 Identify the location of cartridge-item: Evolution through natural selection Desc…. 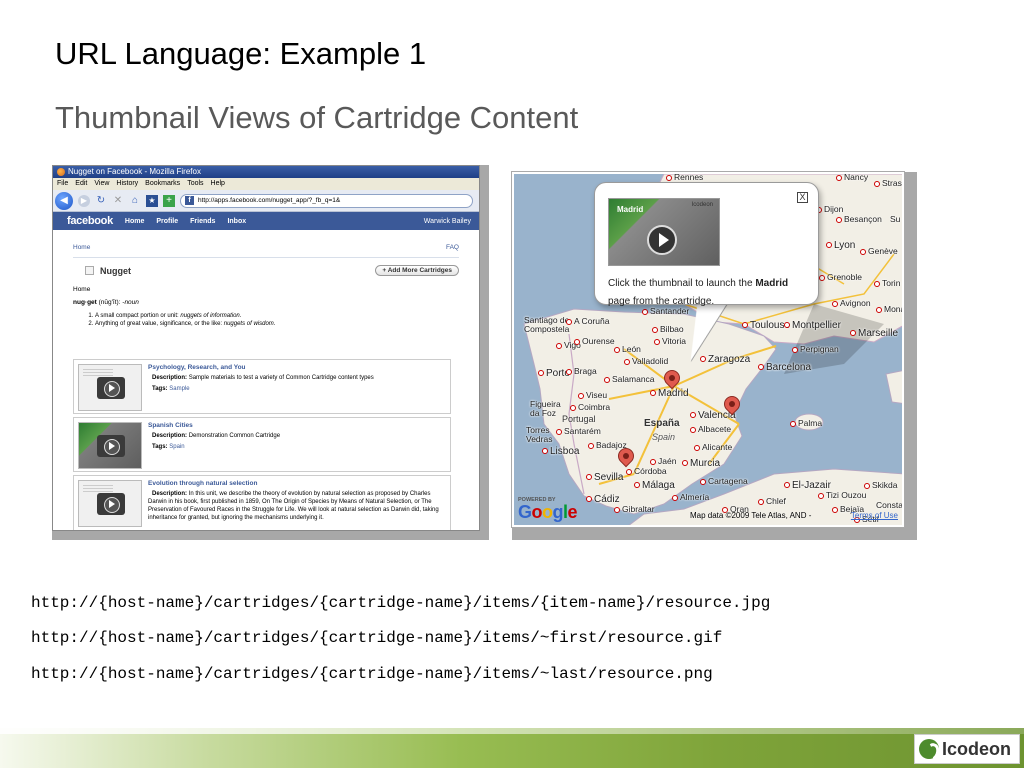
(262, 502).